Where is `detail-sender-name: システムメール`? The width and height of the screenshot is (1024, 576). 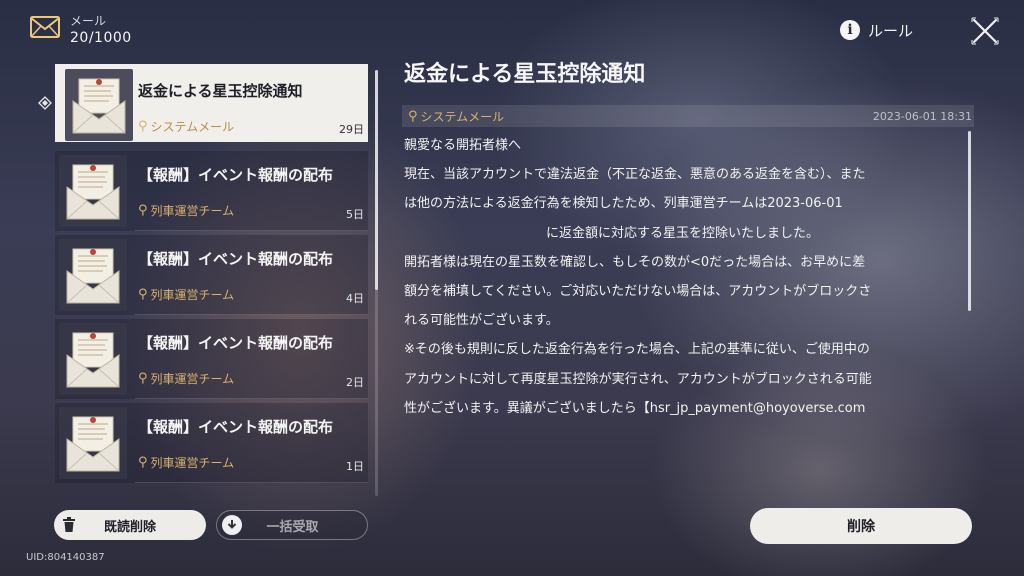
detail-sender-name: システムメール is located at coordinates (462, 116).